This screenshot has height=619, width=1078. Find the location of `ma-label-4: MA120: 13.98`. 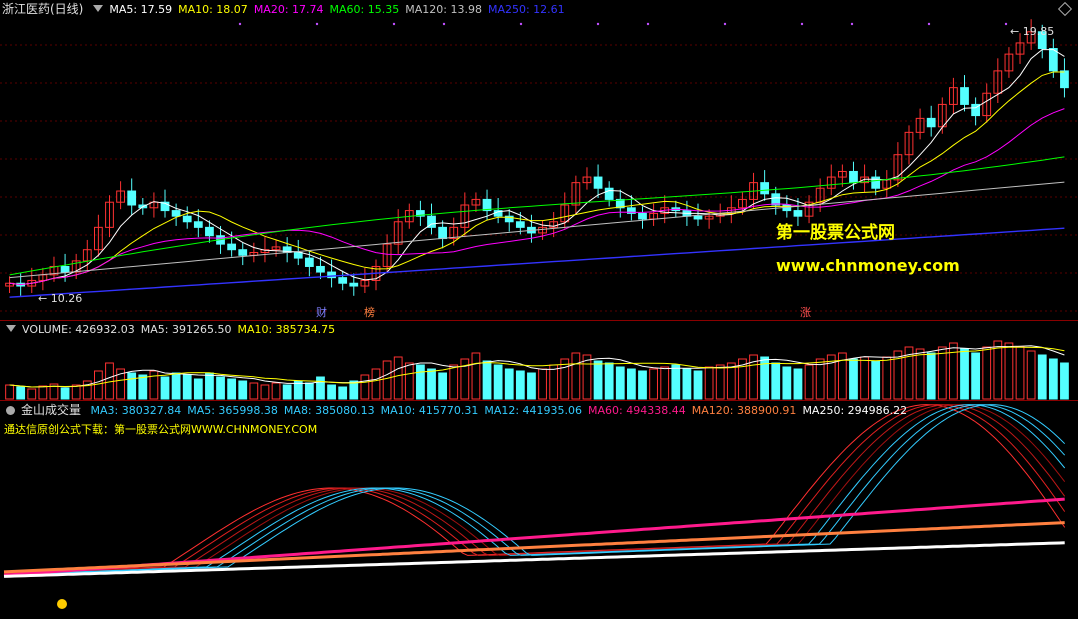

ma-label-4: MA120: 13.98 is located at coordinates (443, 9).